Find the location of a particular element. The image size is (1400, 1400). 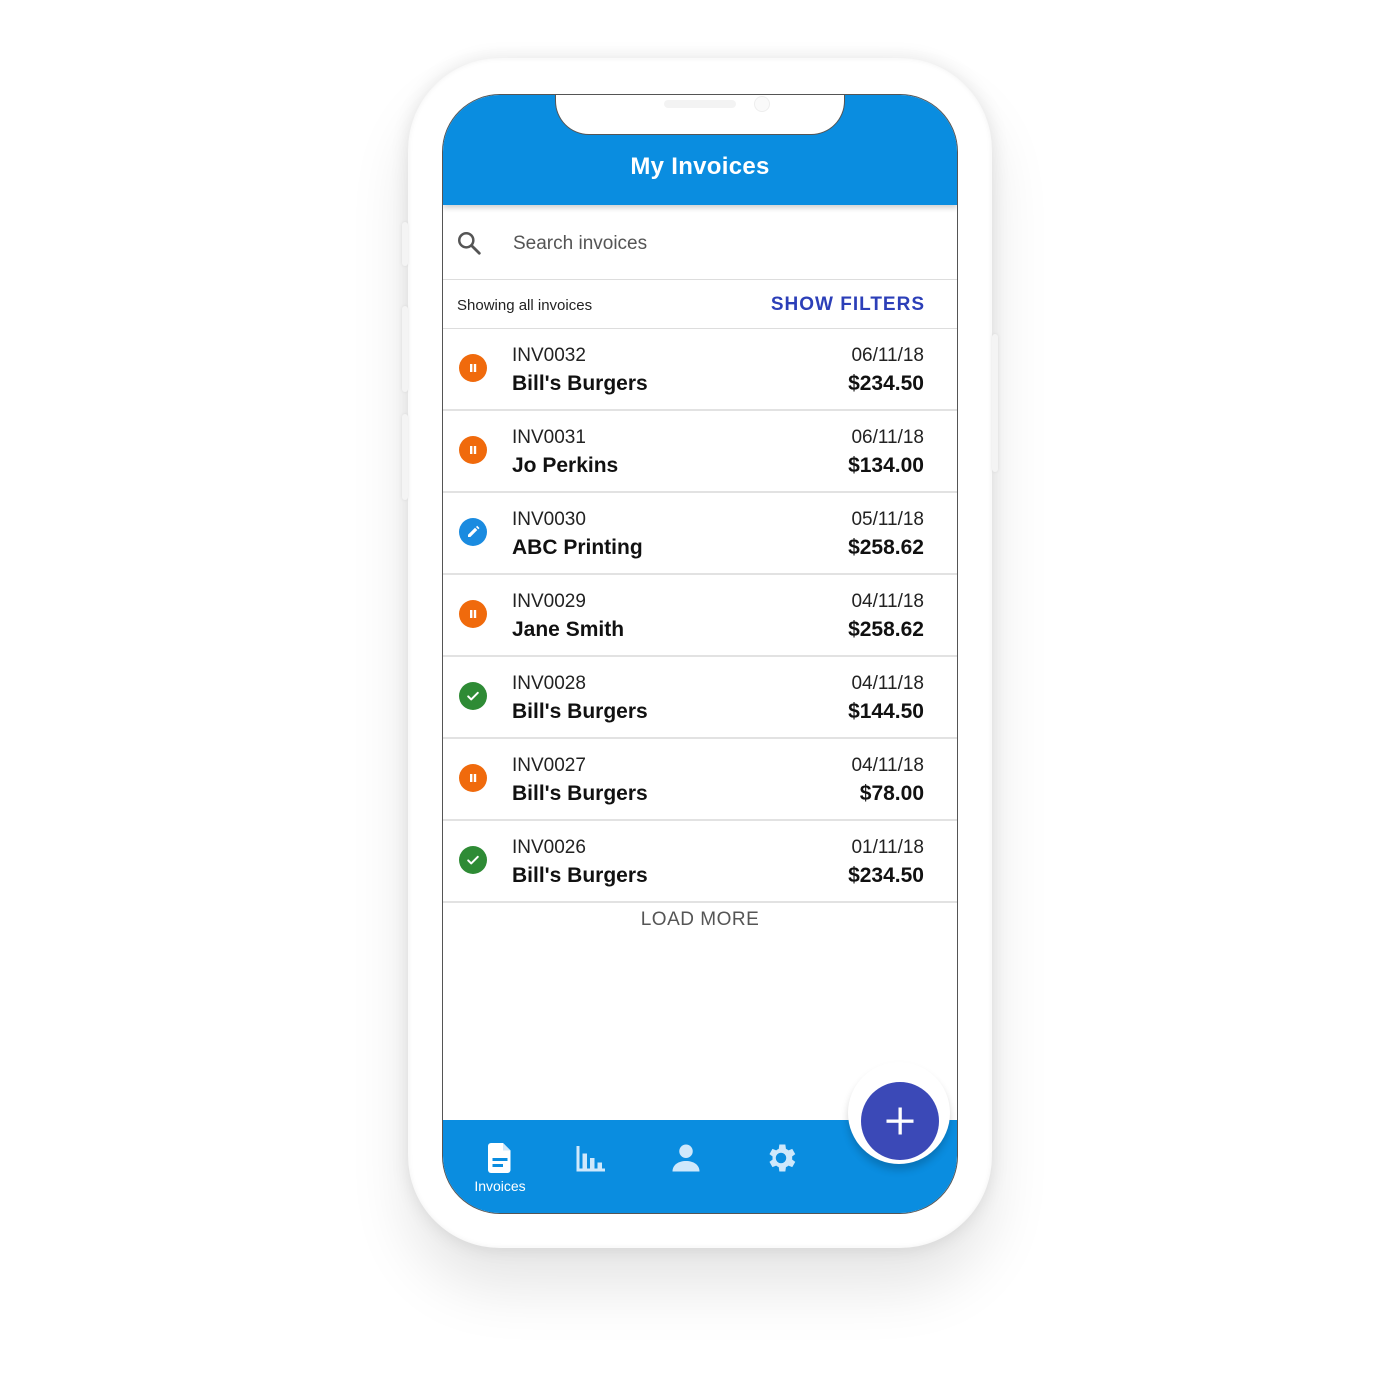

invoice-number: INV0026 is located at coordinates (549, 847).